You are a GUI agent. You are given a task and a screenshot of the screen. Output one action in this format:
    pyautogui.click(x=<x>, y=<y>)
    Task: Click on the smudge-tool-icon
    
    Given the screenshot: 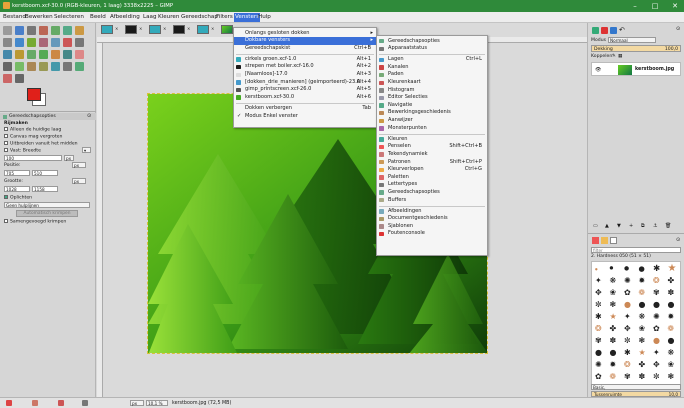 What is the action you would take?
    pyautogui.click(x=19, y=78)
    